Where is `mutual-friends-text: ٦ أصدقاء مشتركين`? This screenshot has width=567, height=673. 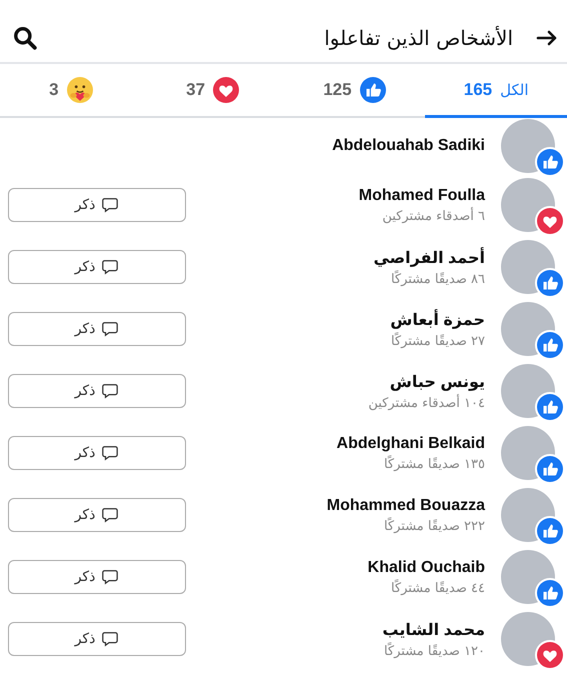 mutual-friends-text: ٦ أصدقاء مشتركين is located at coordinates (433, 216).